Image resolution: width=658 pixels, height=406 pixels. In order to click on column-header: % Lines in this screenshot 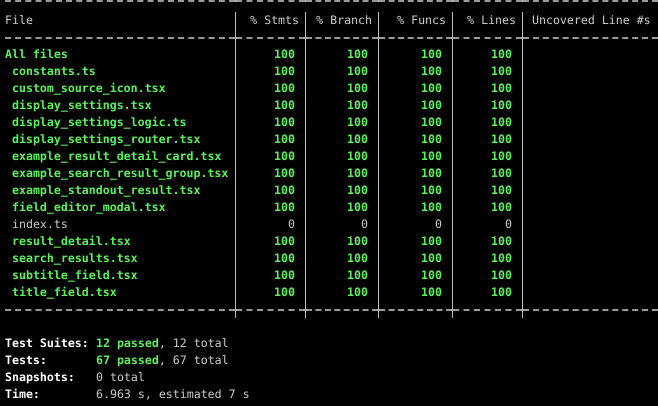, I will do `click(491, 20)`.